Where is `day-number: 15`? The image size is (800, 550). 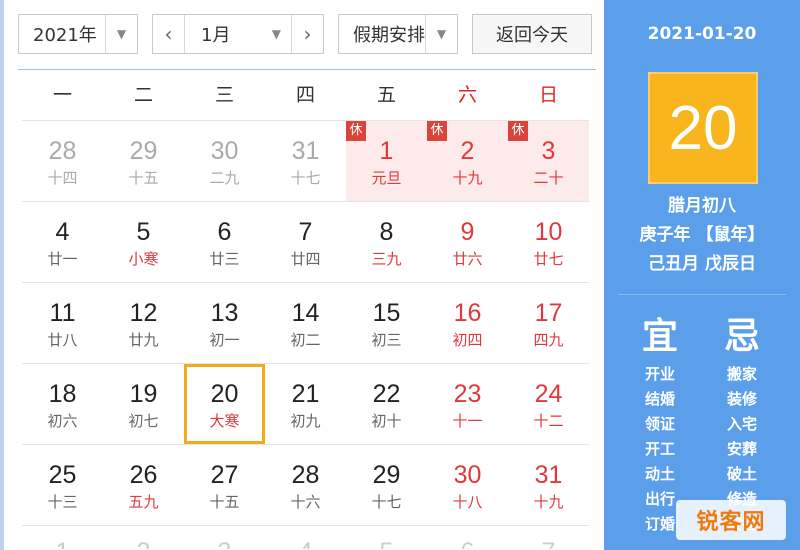 day-number: 15 is located at coordinates (386, 313).